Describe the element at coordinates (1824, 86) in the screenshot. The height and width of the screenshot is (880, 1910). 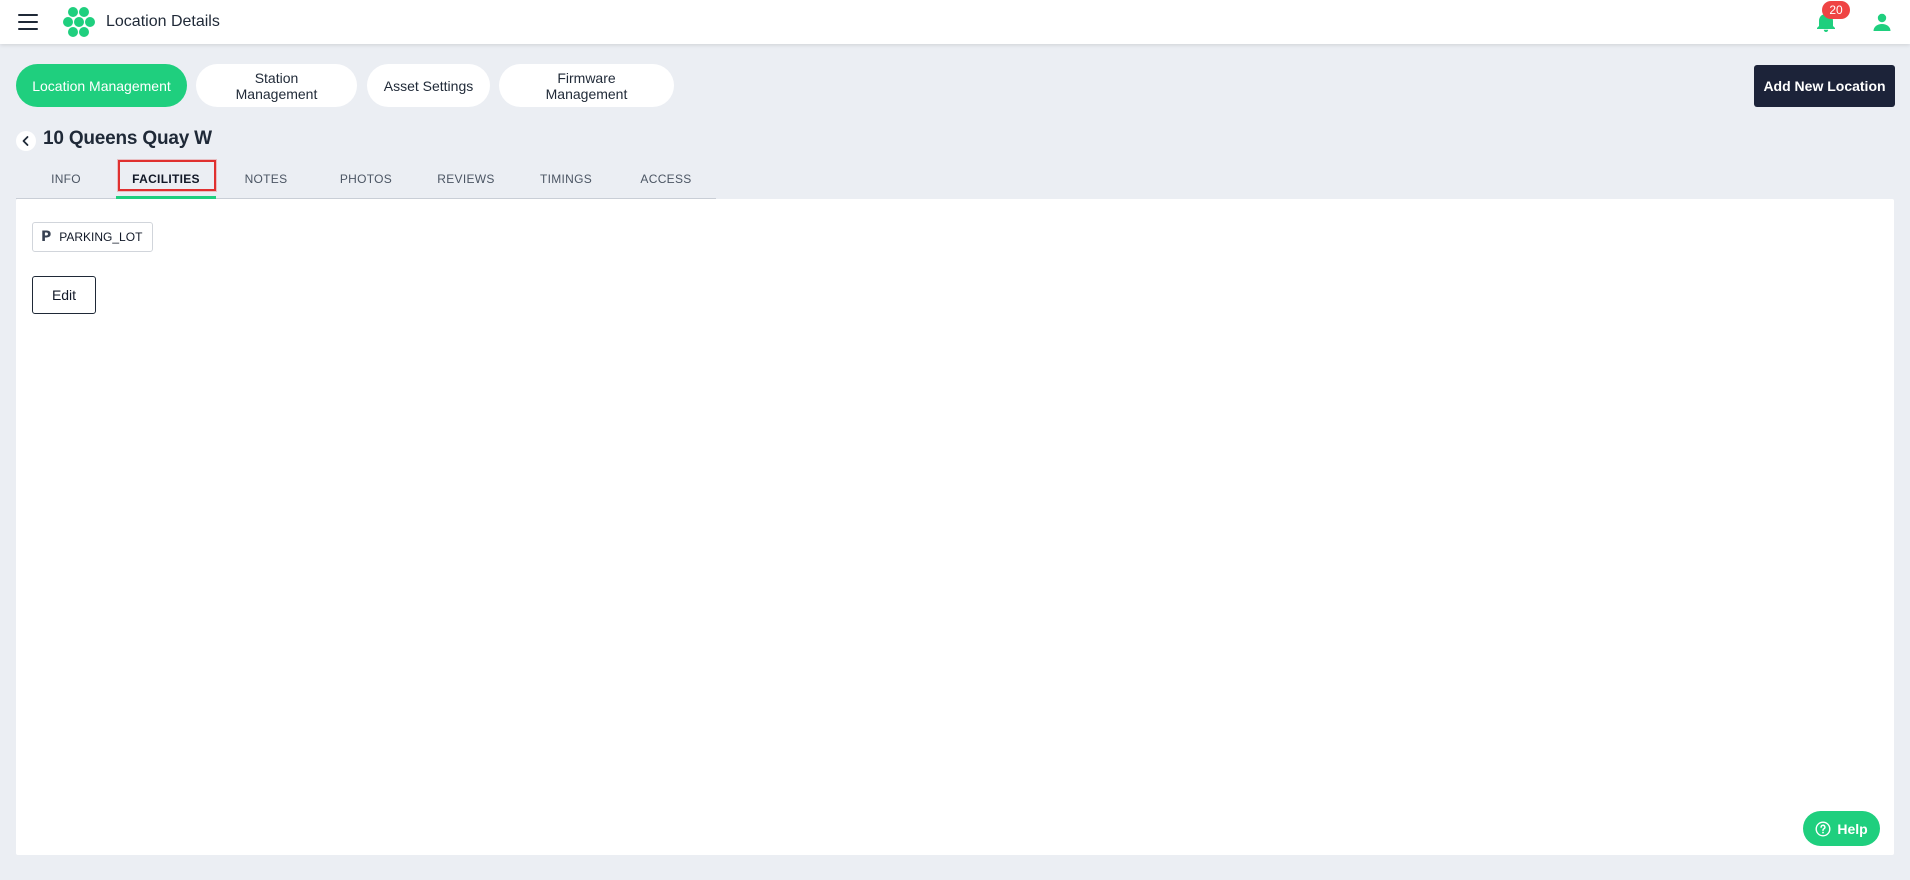
I see `add-new-location-button: Add New Location` at that location.